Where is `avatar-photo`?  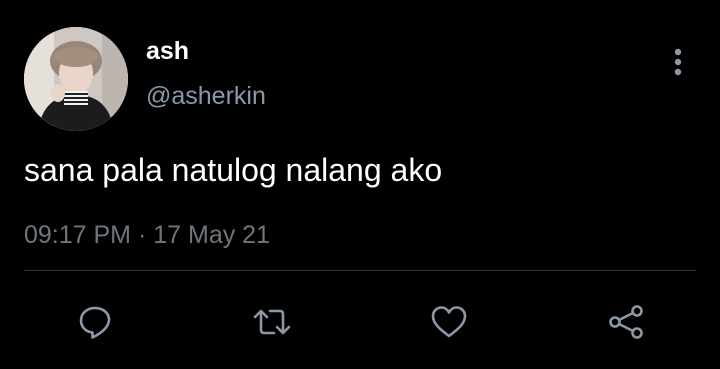
avatar-photo is located at coordinates (76, 79).